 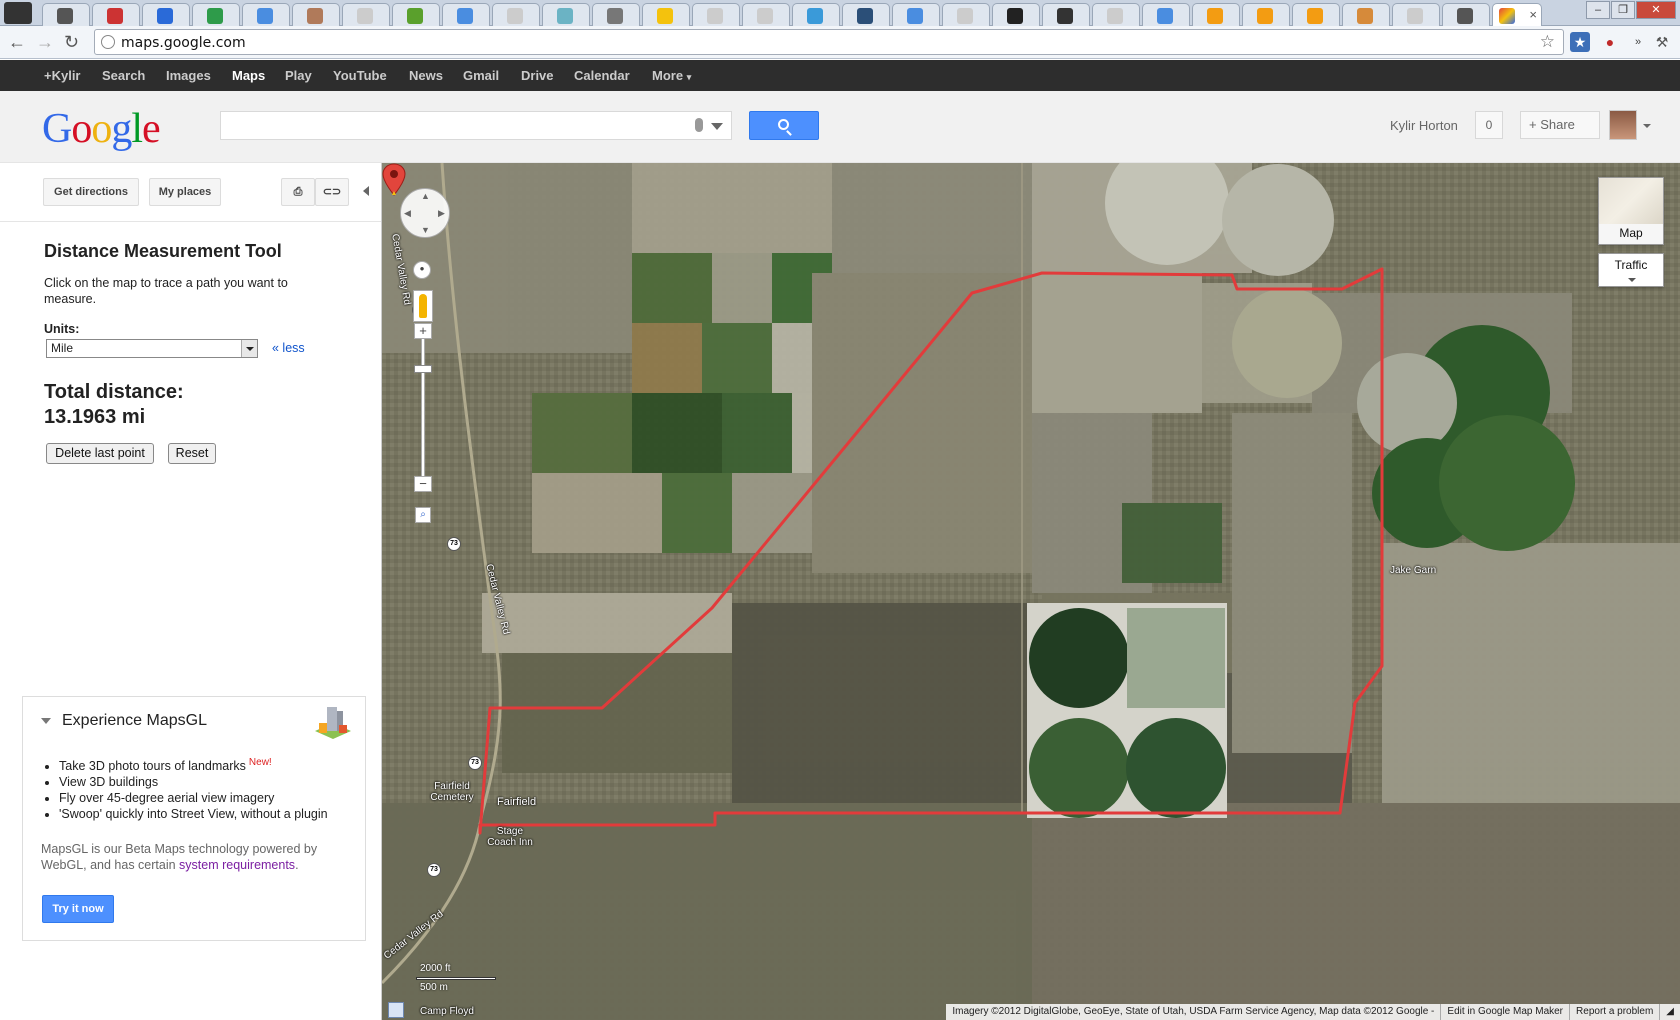 What do you see at coordinates (481, 75) in the screenshot?
I see `gbar-item-gmail: Gmail` at bounding box center [481, 75].